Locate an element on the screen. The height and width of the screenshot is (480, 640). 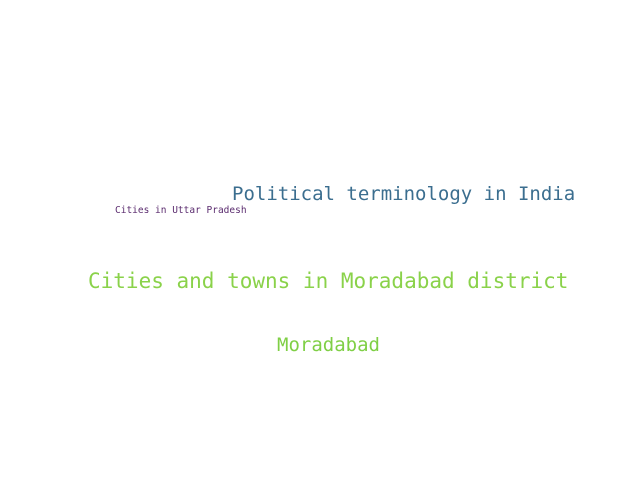
word-political-terminology-in-india: Political terminology in India is located at coordinates (404, 194).